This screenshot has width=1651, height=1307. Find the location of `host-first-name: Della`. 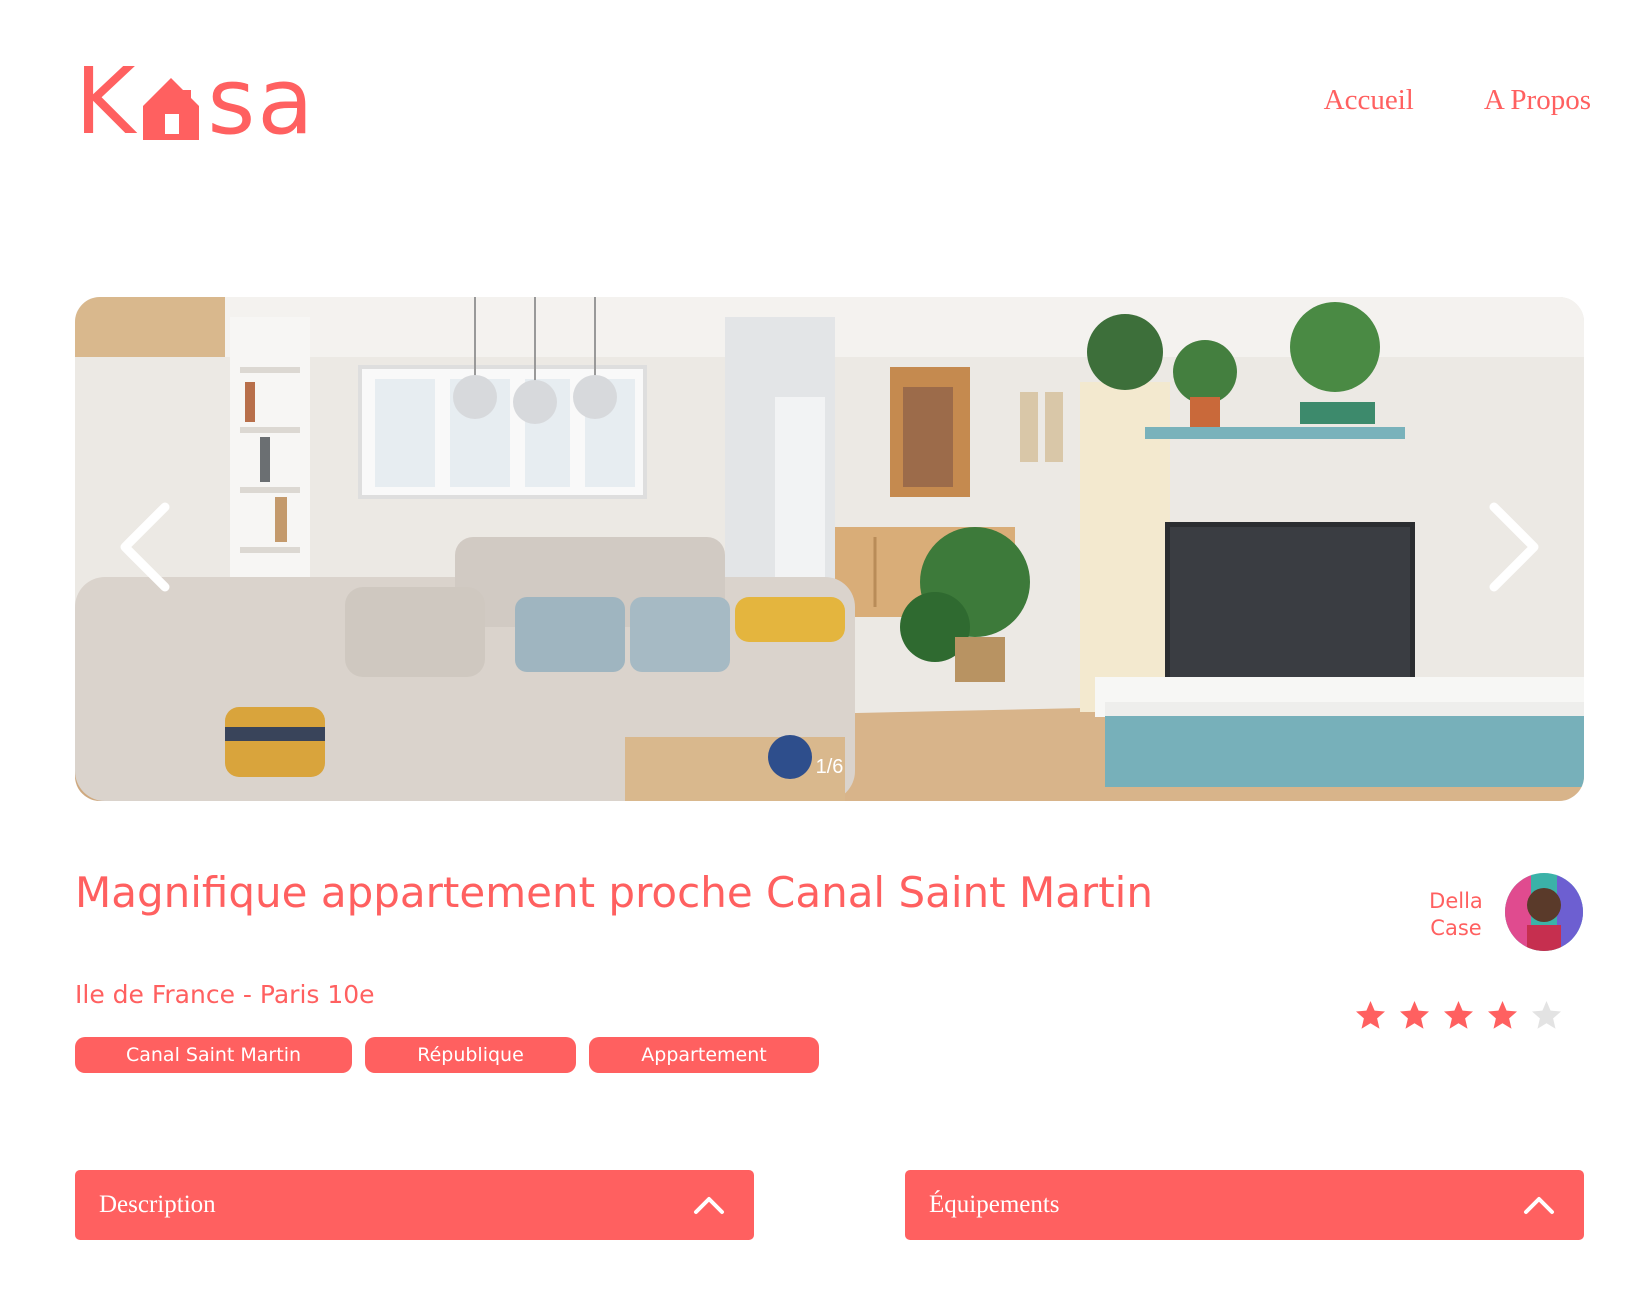

host-first-name: Della is located at coordinates (1456, 901).